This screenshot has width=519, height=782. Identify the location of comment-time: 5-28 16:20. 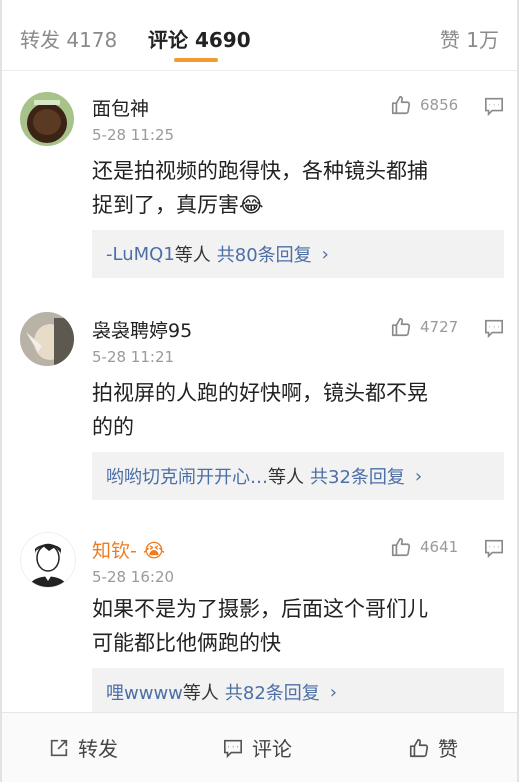
(133, 577).